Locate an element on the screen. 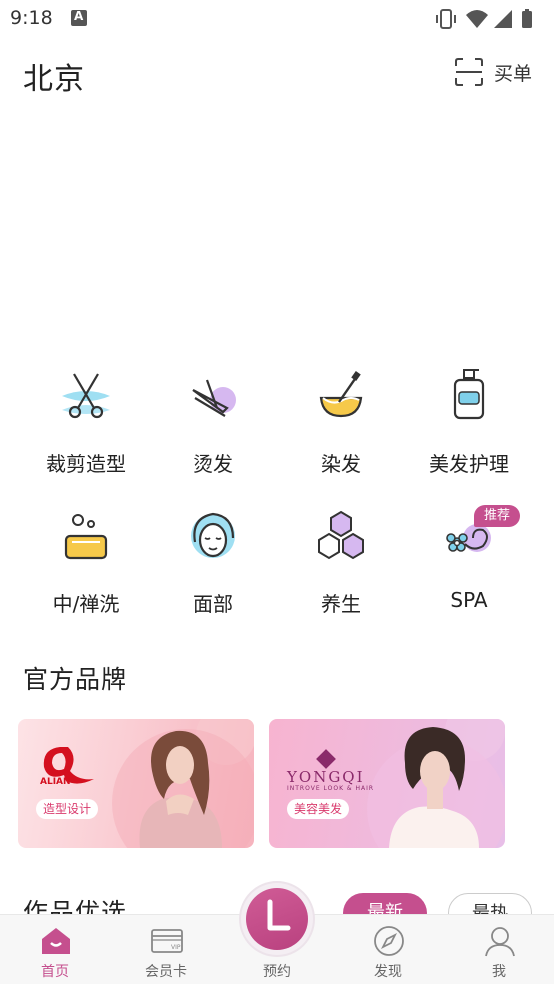 Image resolution: width=554 pixels, height=984 pixels. user-icon is located at coordinates (500, 942).